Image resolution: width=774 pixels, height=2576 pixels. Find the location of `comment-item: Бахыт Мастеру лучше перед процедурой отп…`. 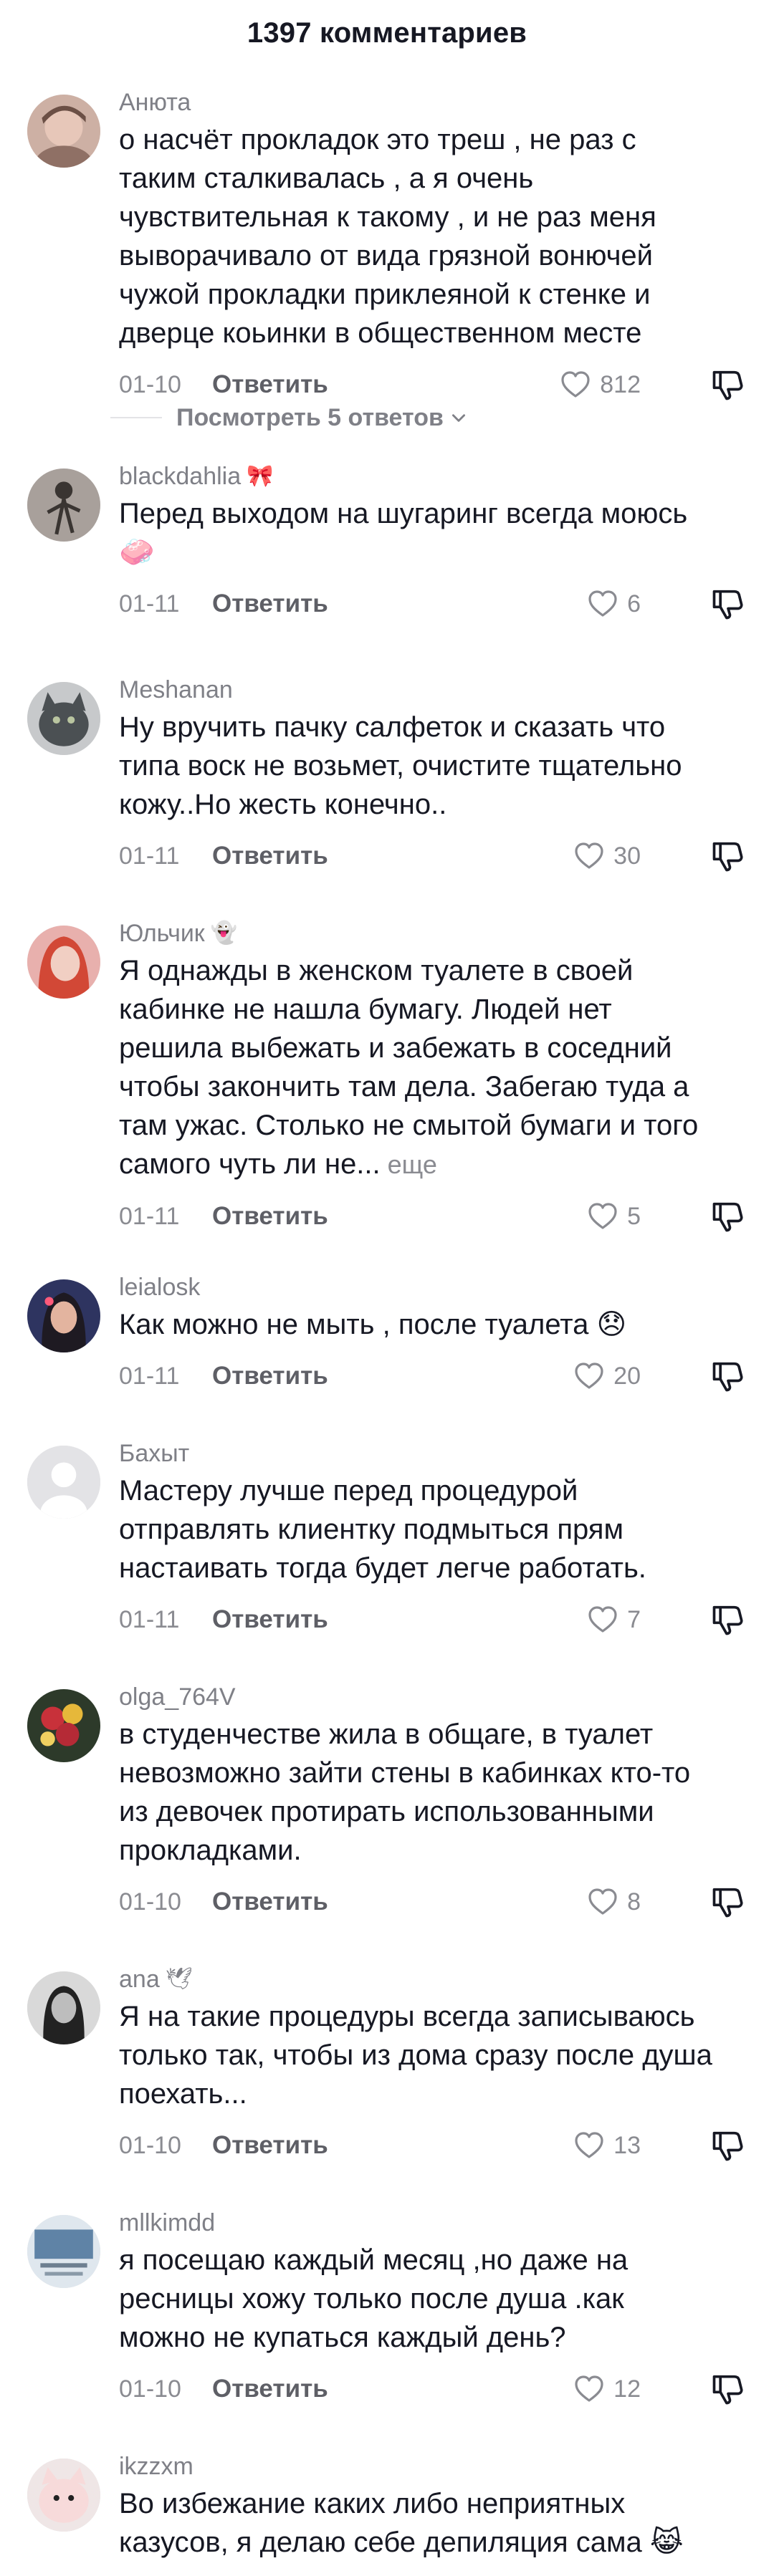

comment-item: Бахыт Мастеру лучше перед процедурой отп… is located at coordinates (387, 1542).